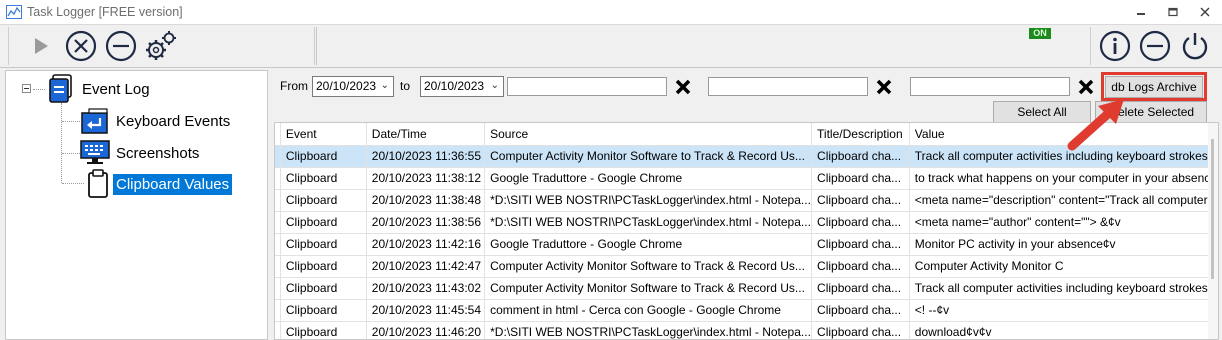 Image resolution: width=1222 pixels, height=340 pixels. What do you see at coordinates (61, 89) in the screenshot?
I see `event-log-icon` at bounding box center [61, 89].